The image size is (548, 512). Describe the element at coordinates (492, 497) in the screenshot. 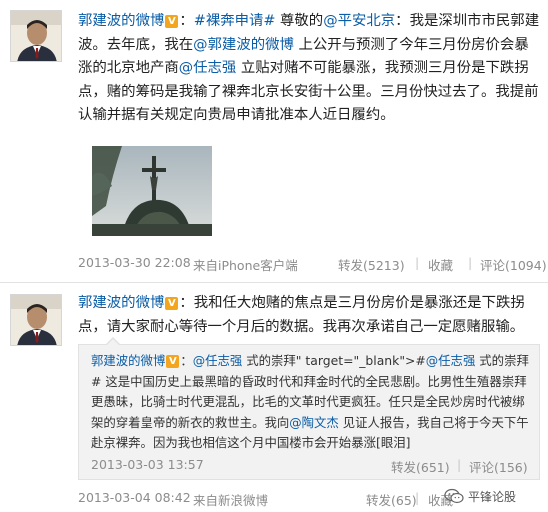

I see `watermark-text: 平锋论股` at that location.